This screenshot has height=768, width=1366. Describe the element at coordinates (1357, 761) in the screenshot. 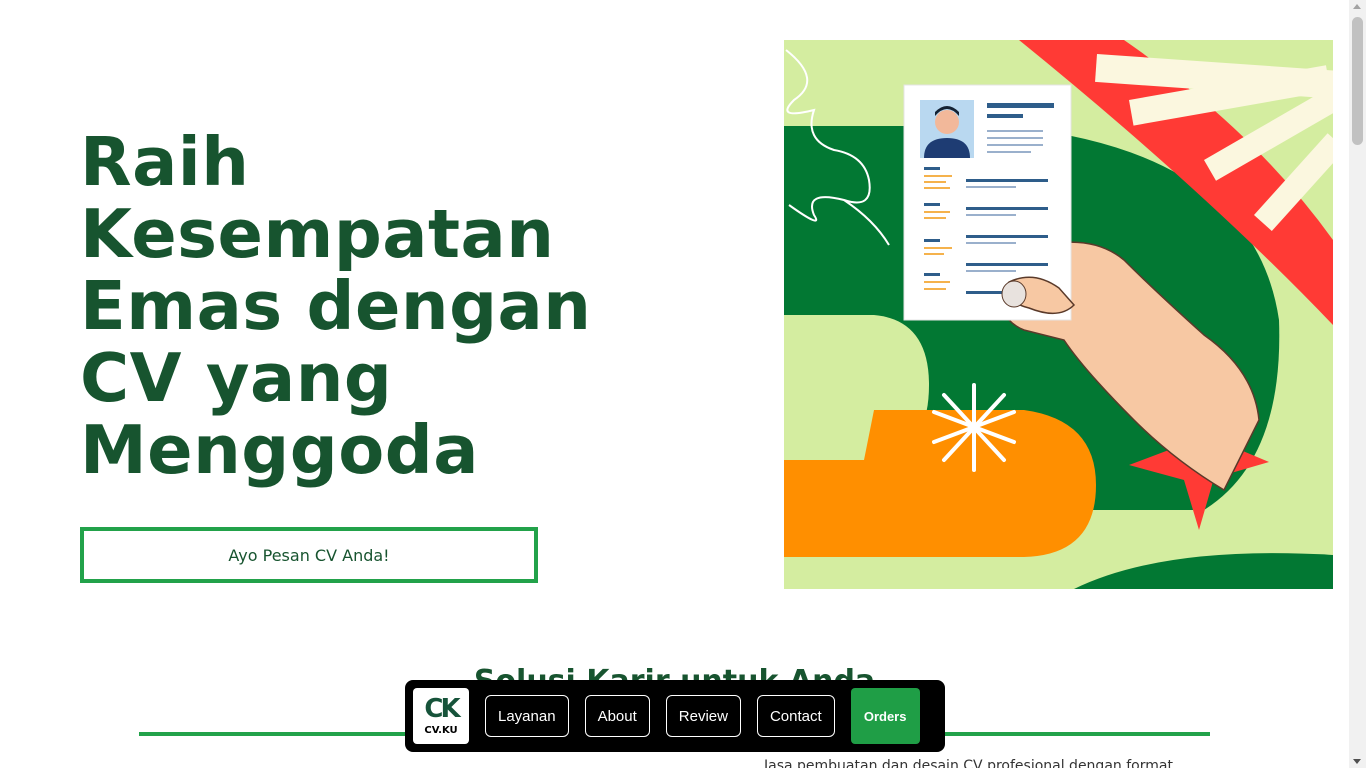

I see `scroll-down-arrow-icon` at that location.